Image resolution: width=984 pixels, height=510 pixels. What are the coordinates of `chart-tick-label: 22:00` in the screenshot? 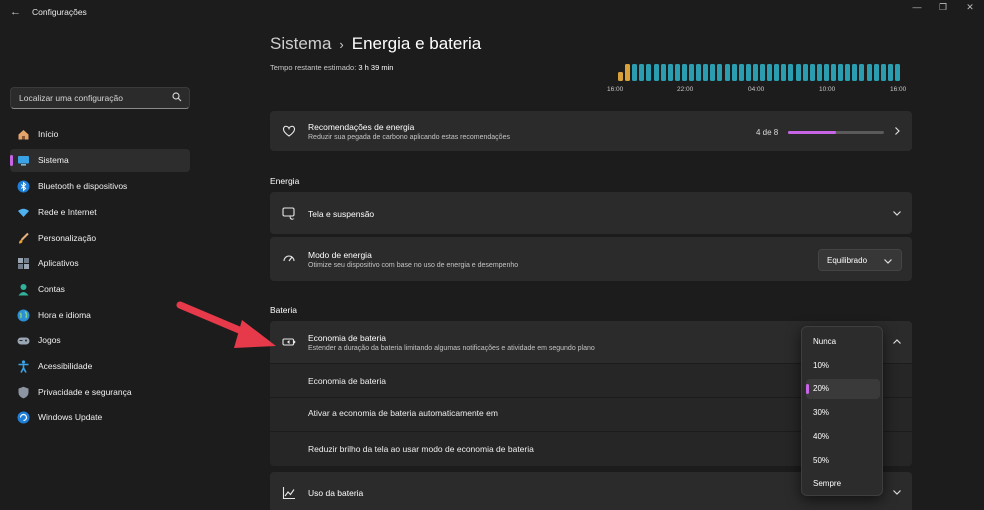 It's located at (685, 89).